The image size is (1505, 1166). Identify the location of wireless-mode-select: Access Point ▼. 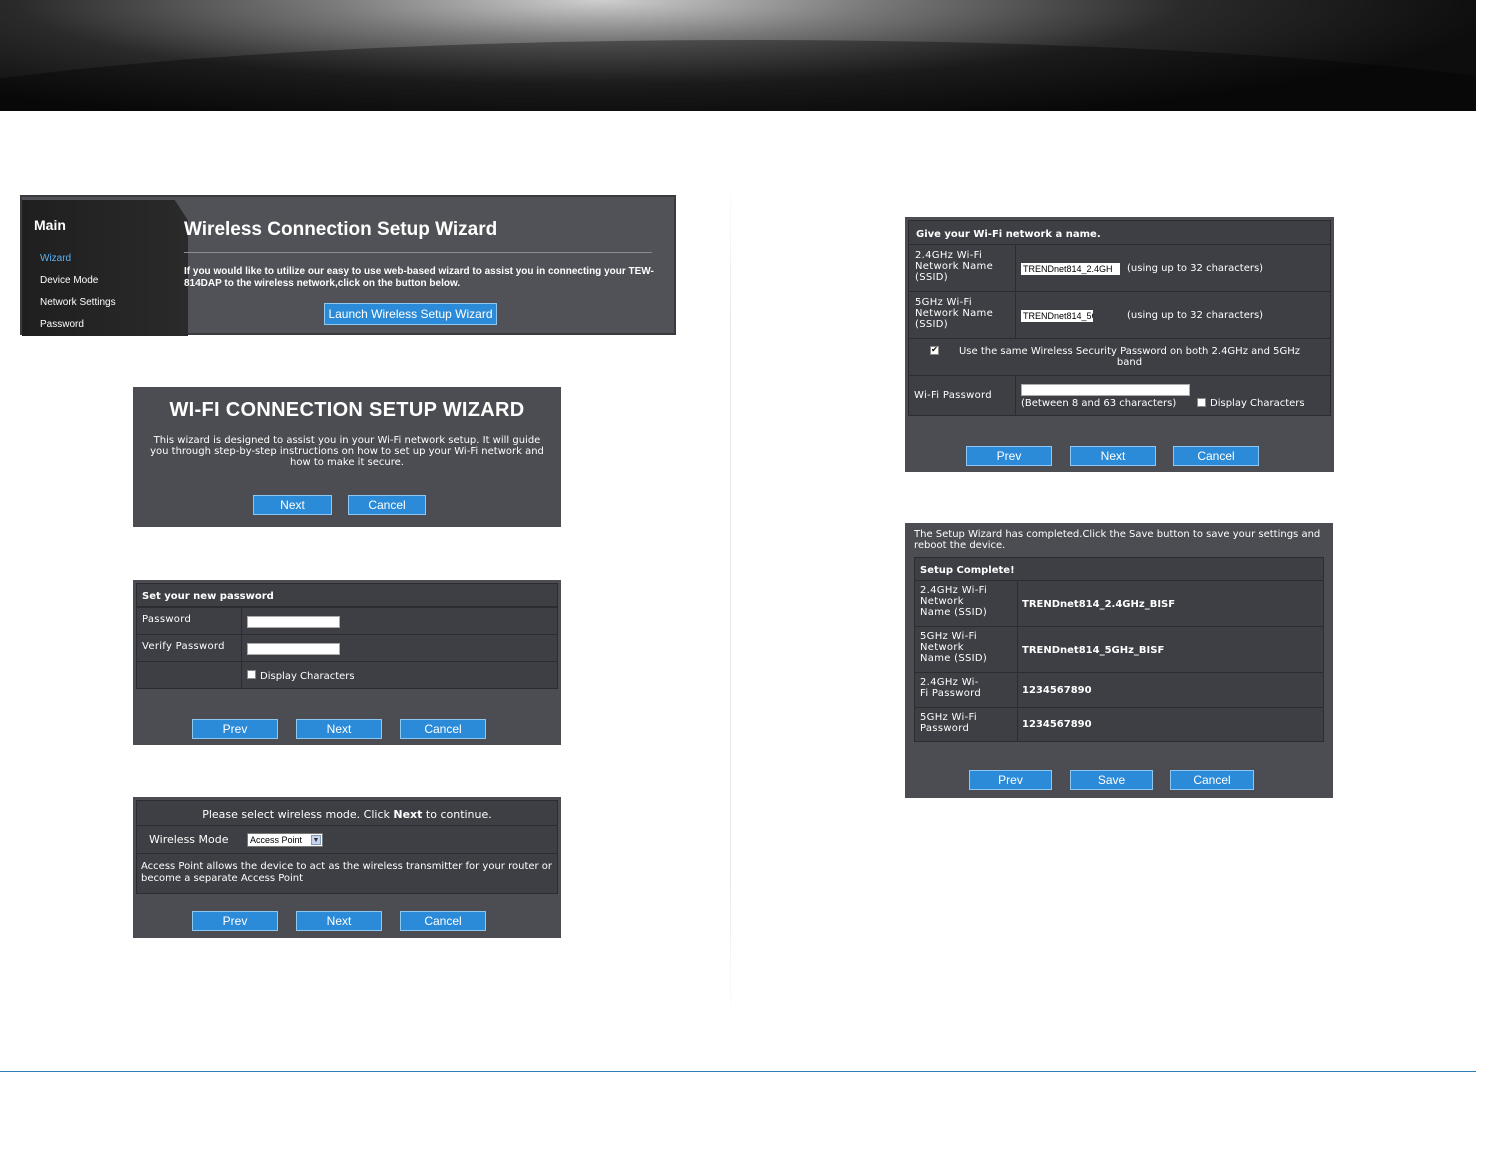
(285, 840).